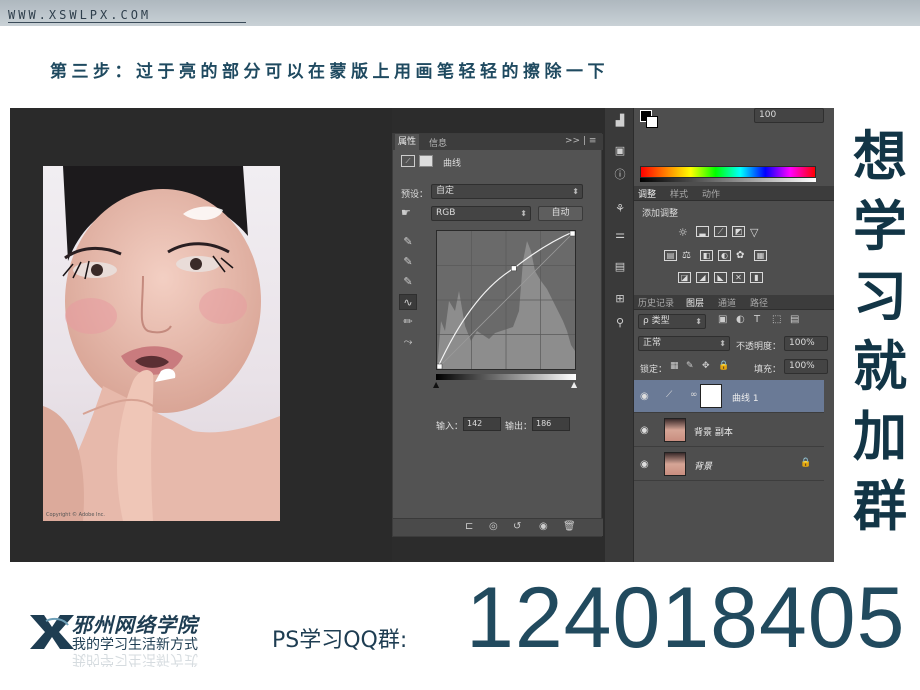 Image resolution: width=920 pixels, height=690 pixels. Describe the element at coordinates (740, 255) in the screenshot. I see `channel-mixer-icon: ✿` at that location.